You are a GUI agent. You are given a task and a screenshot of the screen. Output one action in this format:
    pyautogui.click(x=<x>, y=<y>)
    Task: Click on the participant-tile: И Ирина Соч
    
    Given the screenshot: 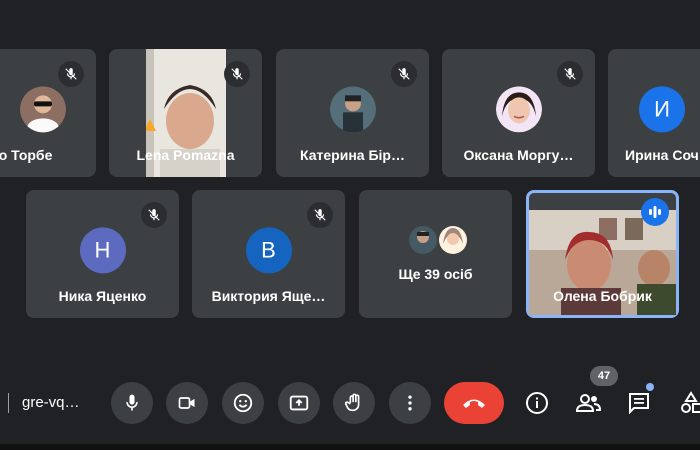 What is the action you would take?
    pyautogui.click(x=654, y=113)
    